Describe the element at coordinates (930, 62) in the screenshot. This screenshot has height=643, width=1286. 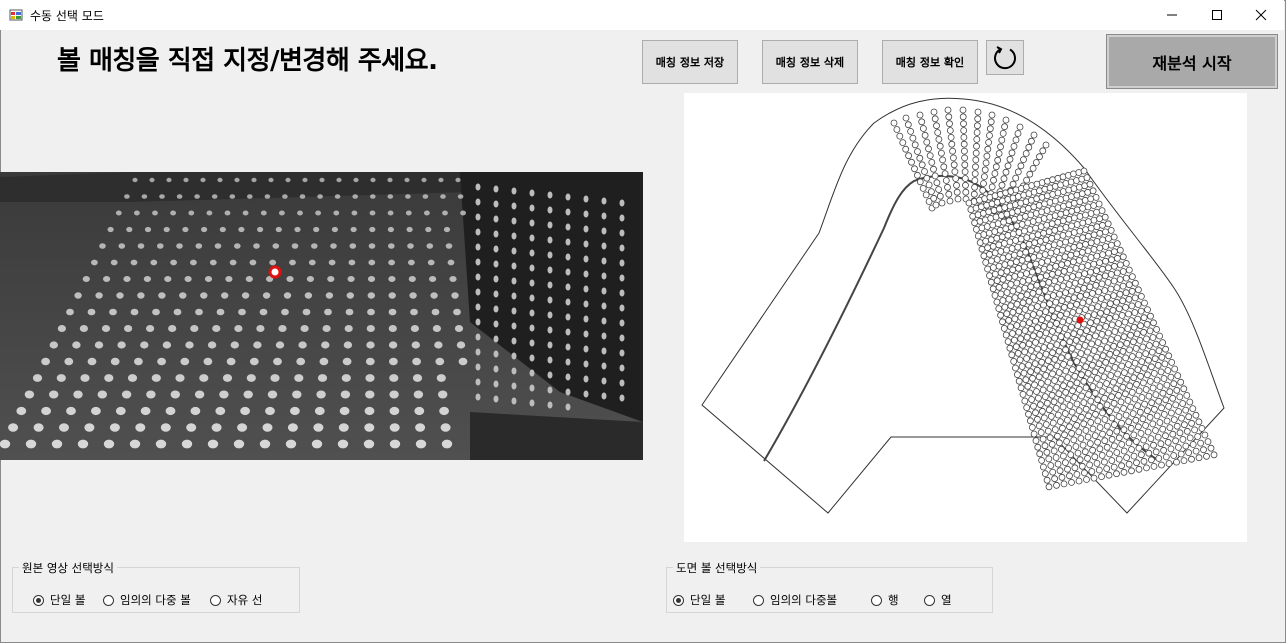
I see `confirm-matching-button: 매칭 정보 확인` at that location.